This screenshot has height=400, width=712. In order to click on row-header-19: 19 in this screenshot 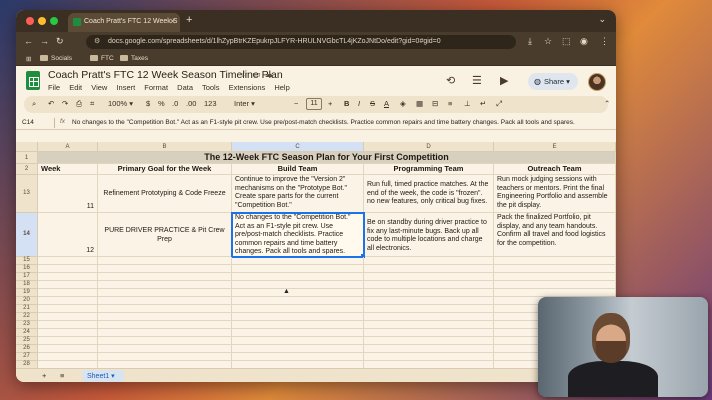, I will do `click(27, 293)`.